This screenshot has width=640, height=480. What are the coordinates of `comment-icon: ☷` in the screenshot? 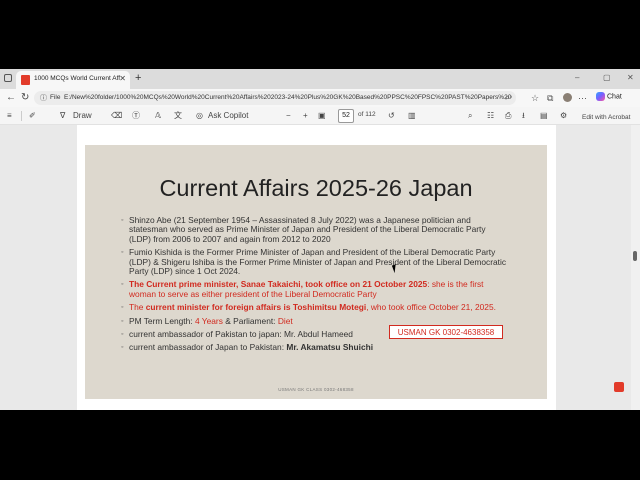 It's located at (490, 115).